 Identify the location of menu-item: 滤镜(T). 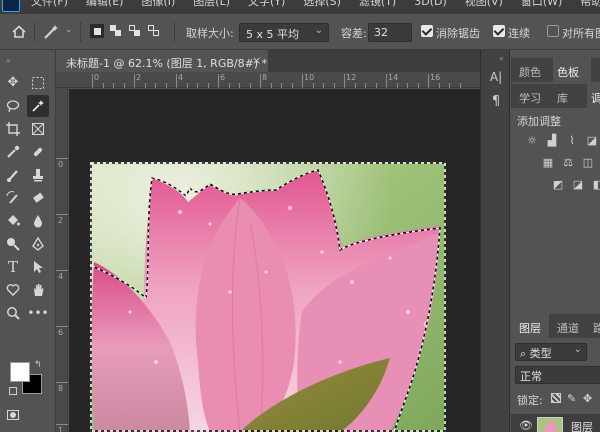
(377, 5).